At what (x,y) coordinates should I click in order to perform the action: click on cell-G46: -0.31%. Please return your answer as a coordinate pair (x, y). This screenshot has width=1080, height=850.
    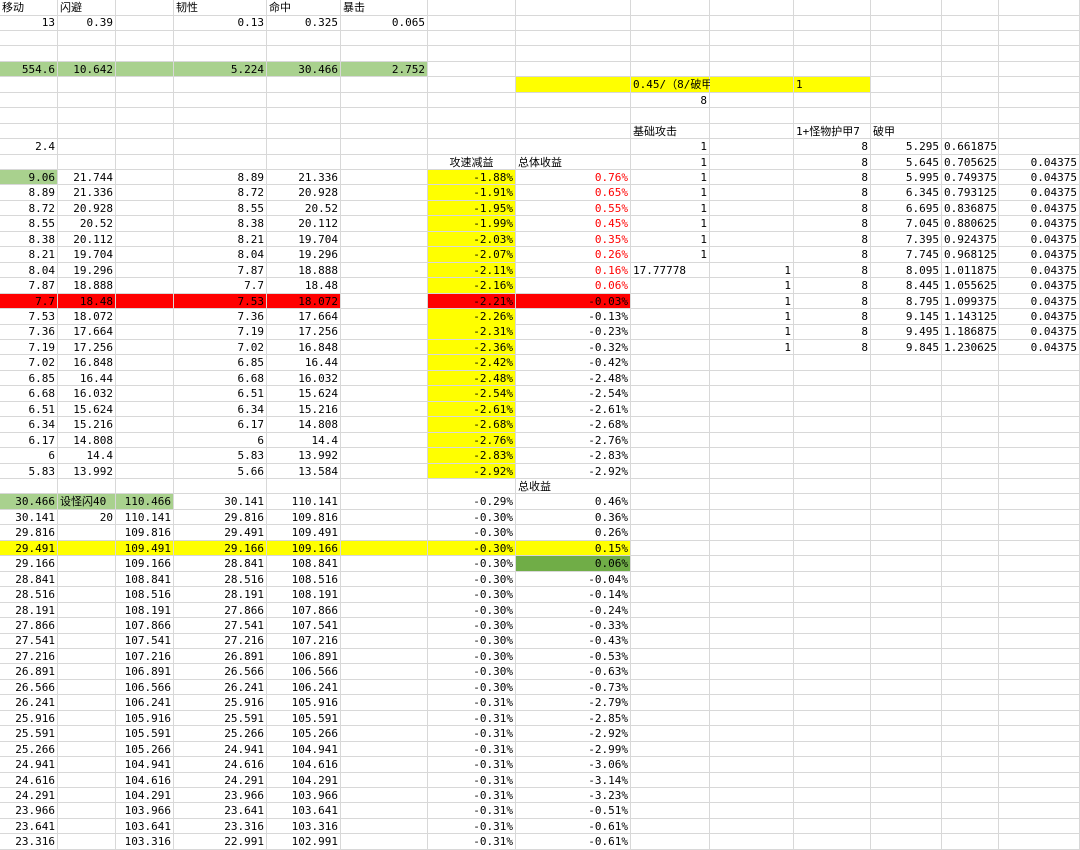
    Looking at the image, I should click on (472, 703).